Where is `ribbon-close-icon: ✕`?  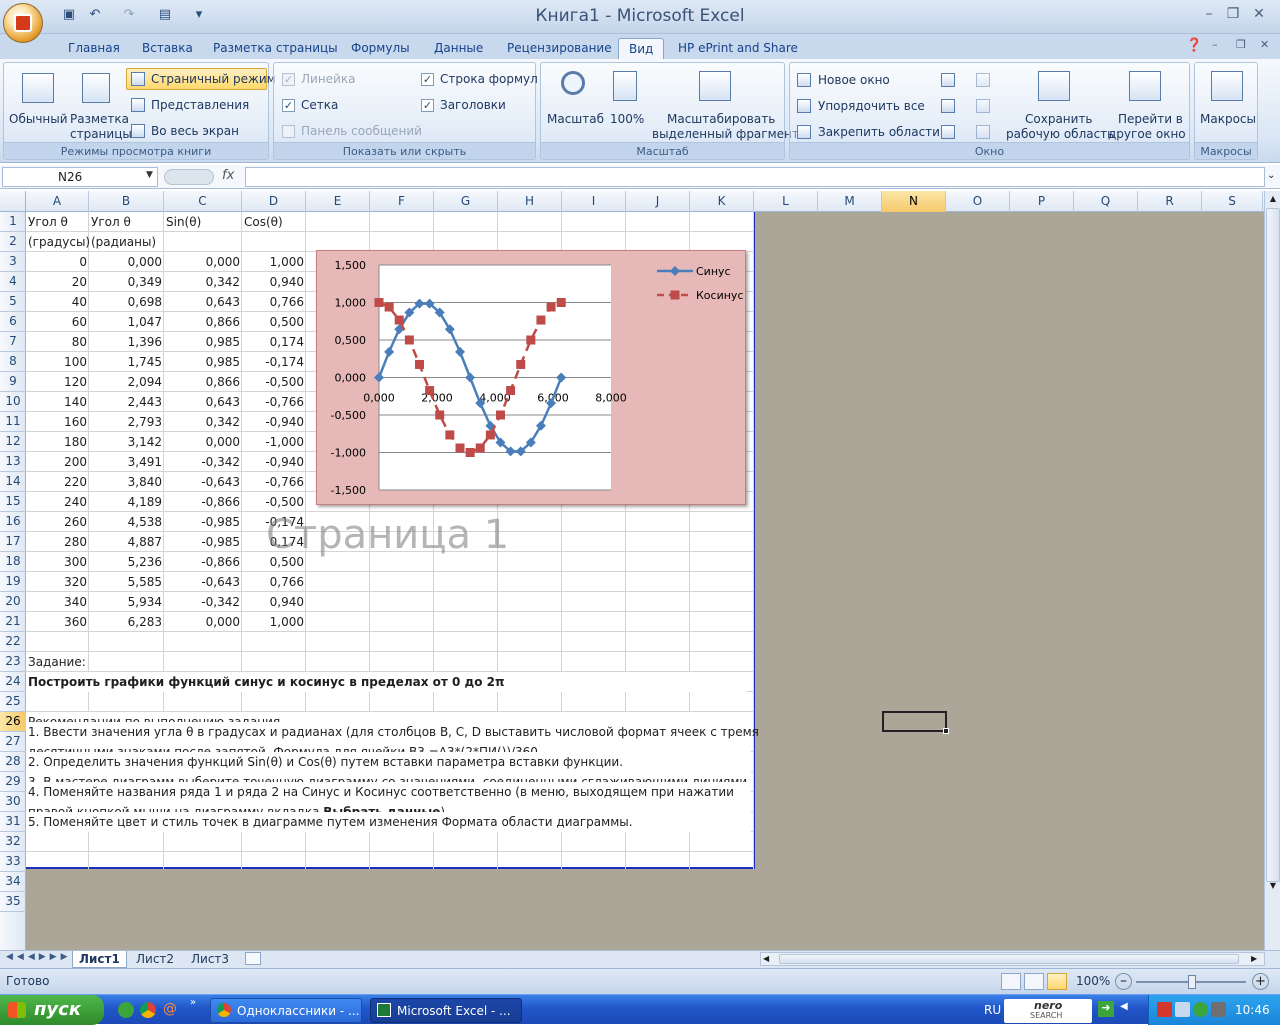 ribbon-close-icon: ✕ is located at coordinates (1264, 44).